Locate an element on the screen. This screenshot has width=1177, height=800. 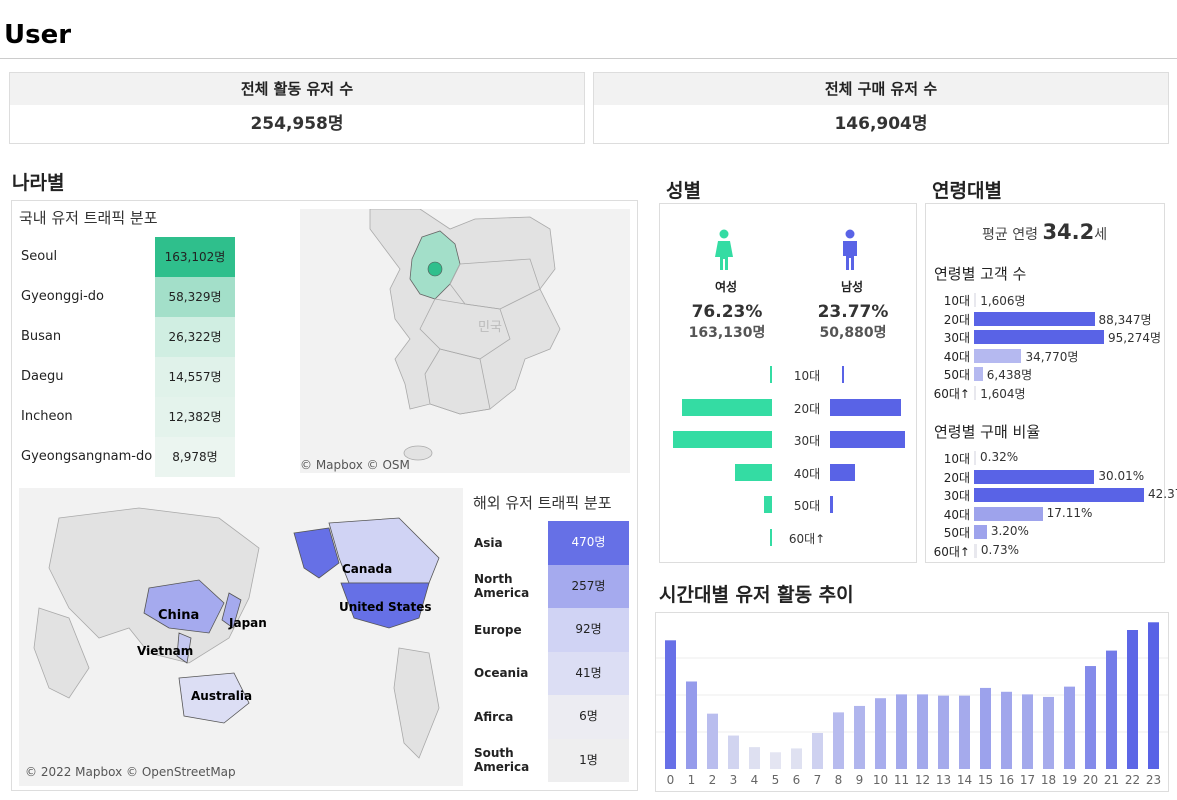
overseas-title: 해외 유저 트래픽 분포 is located at coordinates (542, 503).